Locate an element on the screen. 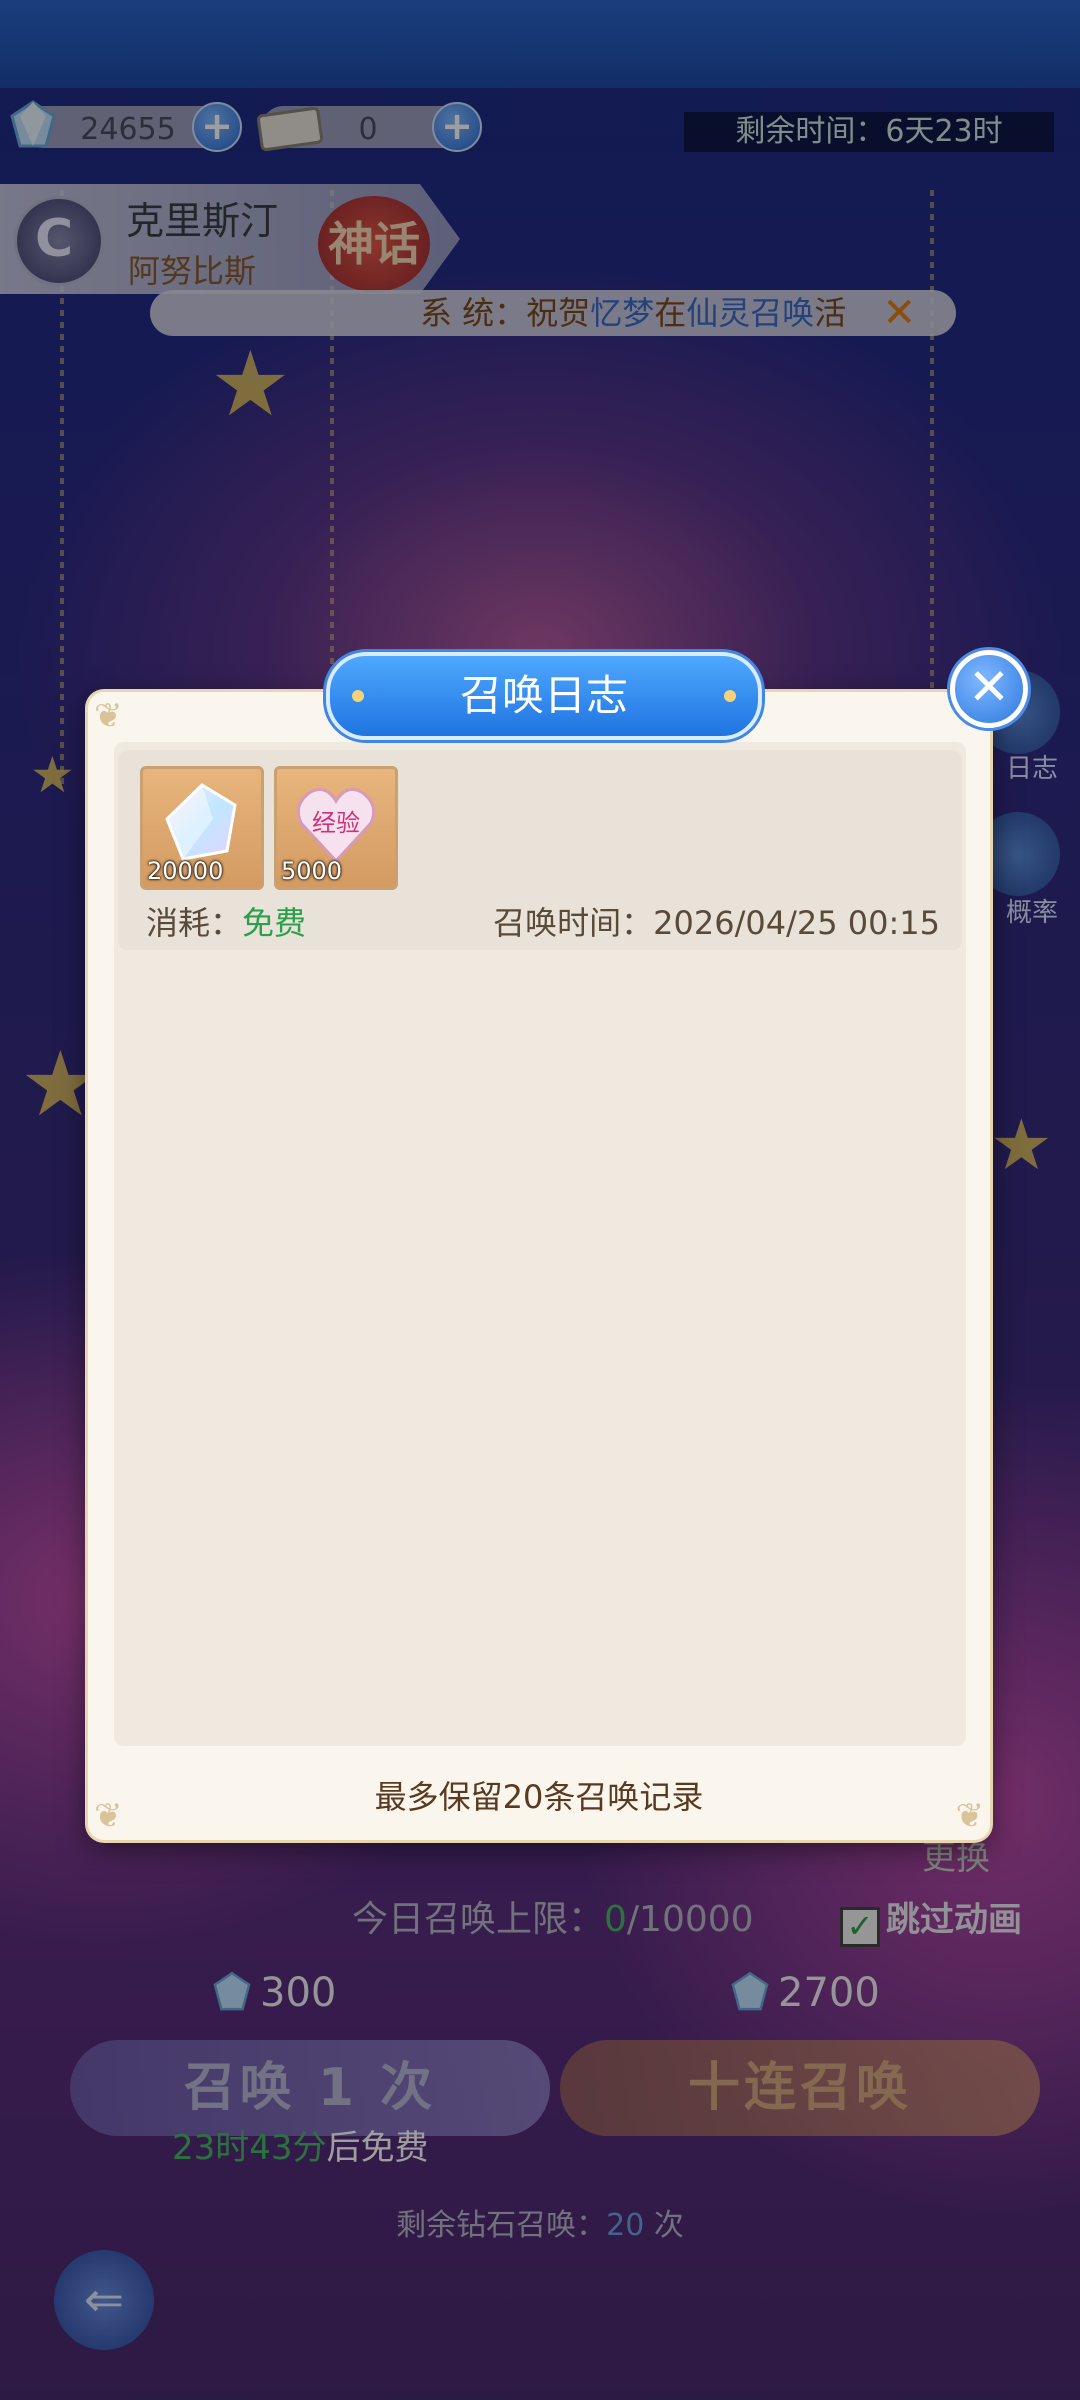 This screenshot has height=2400, width=1080. exp-heart-icon: 经验 is located at coordinates (336, 825).